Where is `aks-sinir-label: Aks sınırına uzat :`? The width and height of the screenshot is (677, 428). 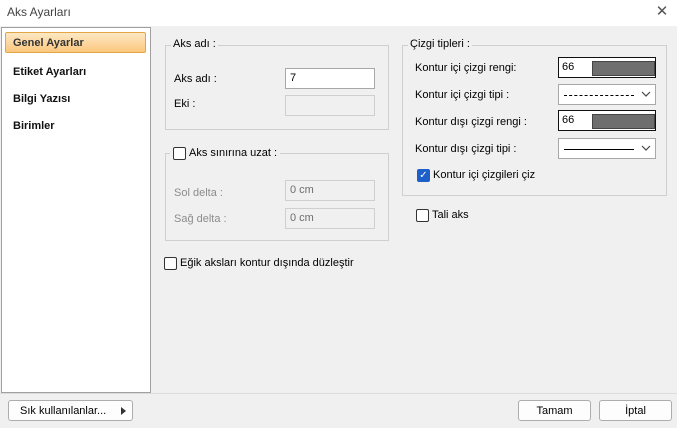
aks-sinir-label: Aks sınırına uzat : is located at coordinates (233, 153).